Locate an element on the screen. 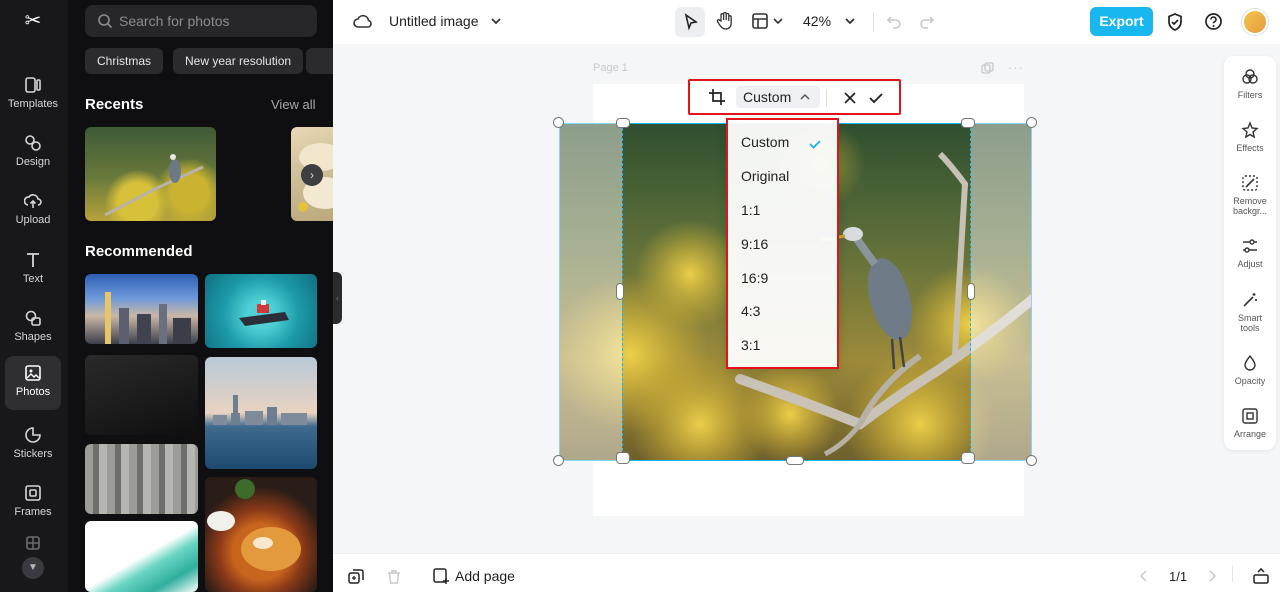 This screenshot has width=1280, height=592. rail-item-label: Shapes is located at coordinates (33, 337).